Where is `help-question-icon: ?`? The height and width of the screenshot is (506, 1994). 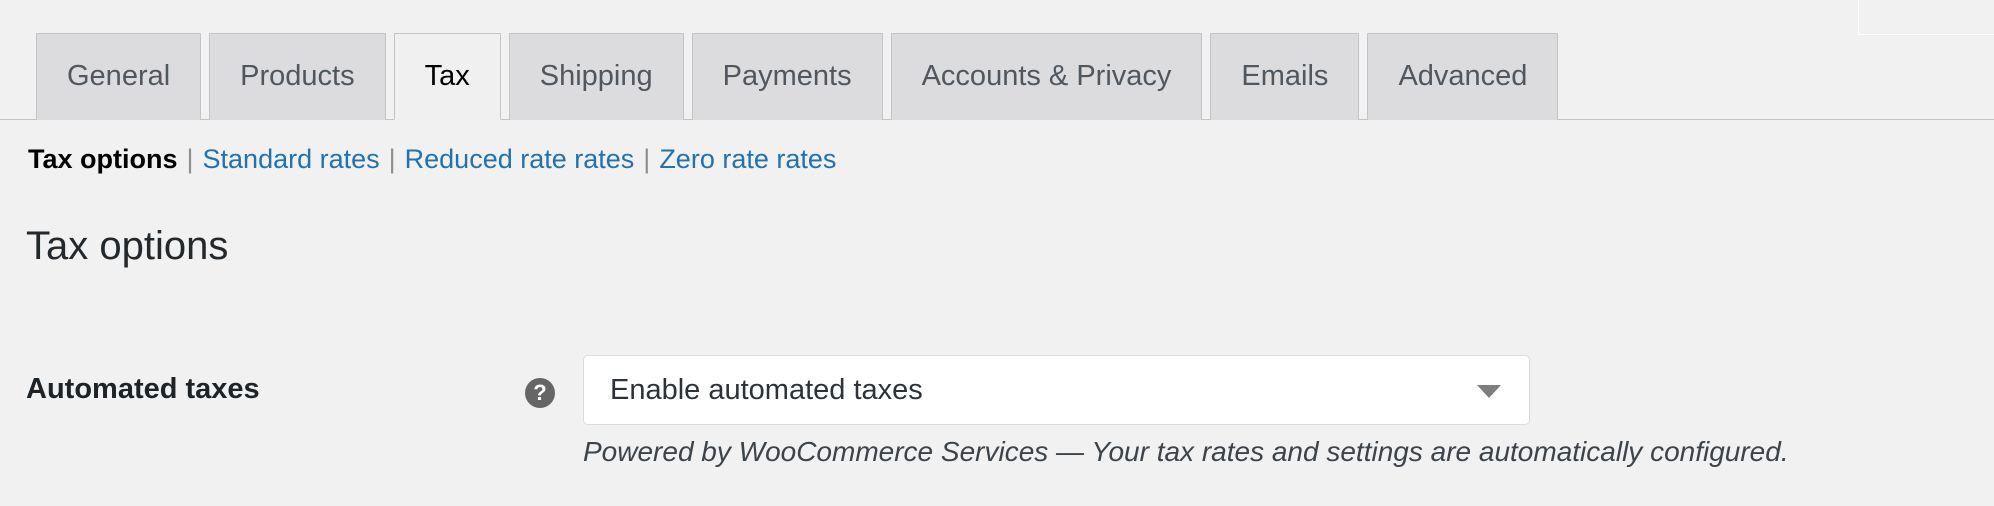 help-question-icon: ? is located at coordinates (540, 393).